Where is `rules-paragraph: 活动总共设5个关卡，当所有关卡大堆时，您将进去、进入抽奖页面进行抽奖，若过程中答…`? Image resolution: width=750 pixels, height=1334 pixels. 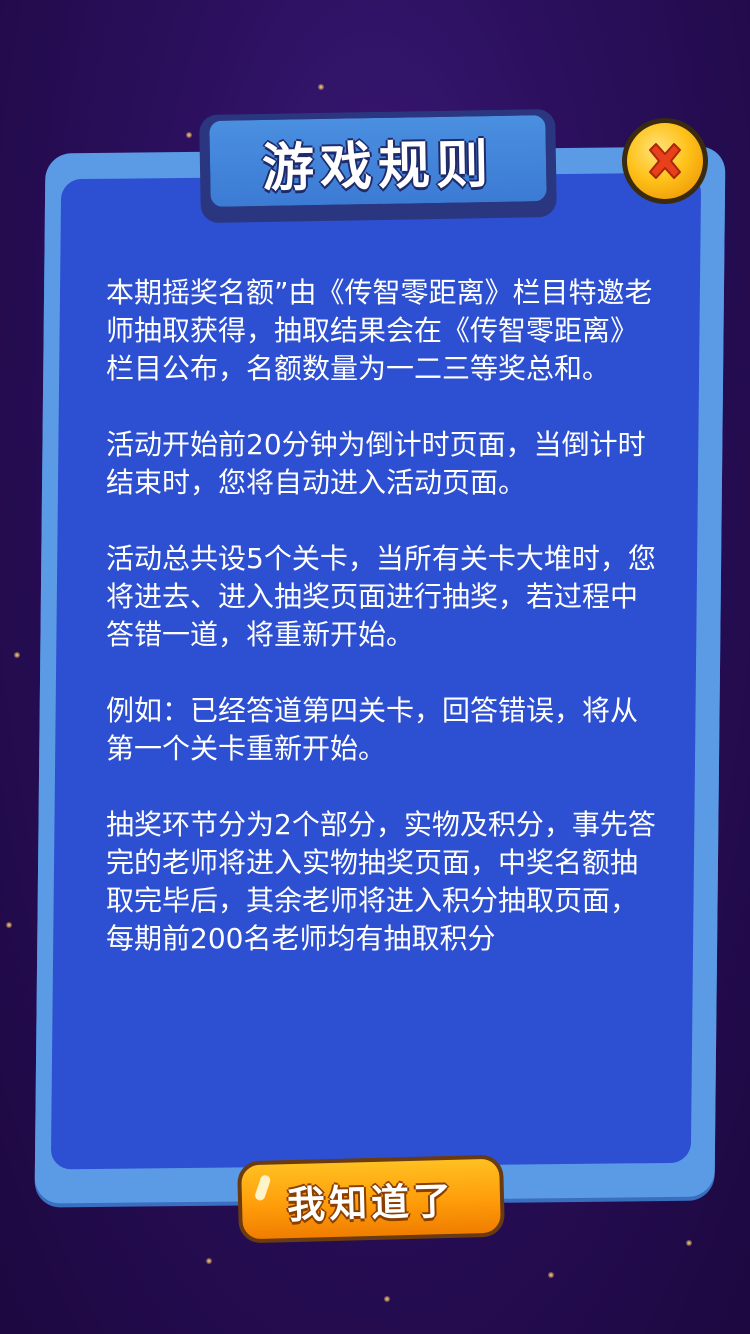 rules-paragraph: 活动总共设5个关卡，当所有关卡大堆时，您将进去、进入抽奖页面进行抽奖，若过程中答… is located at coordinates (381, 596).